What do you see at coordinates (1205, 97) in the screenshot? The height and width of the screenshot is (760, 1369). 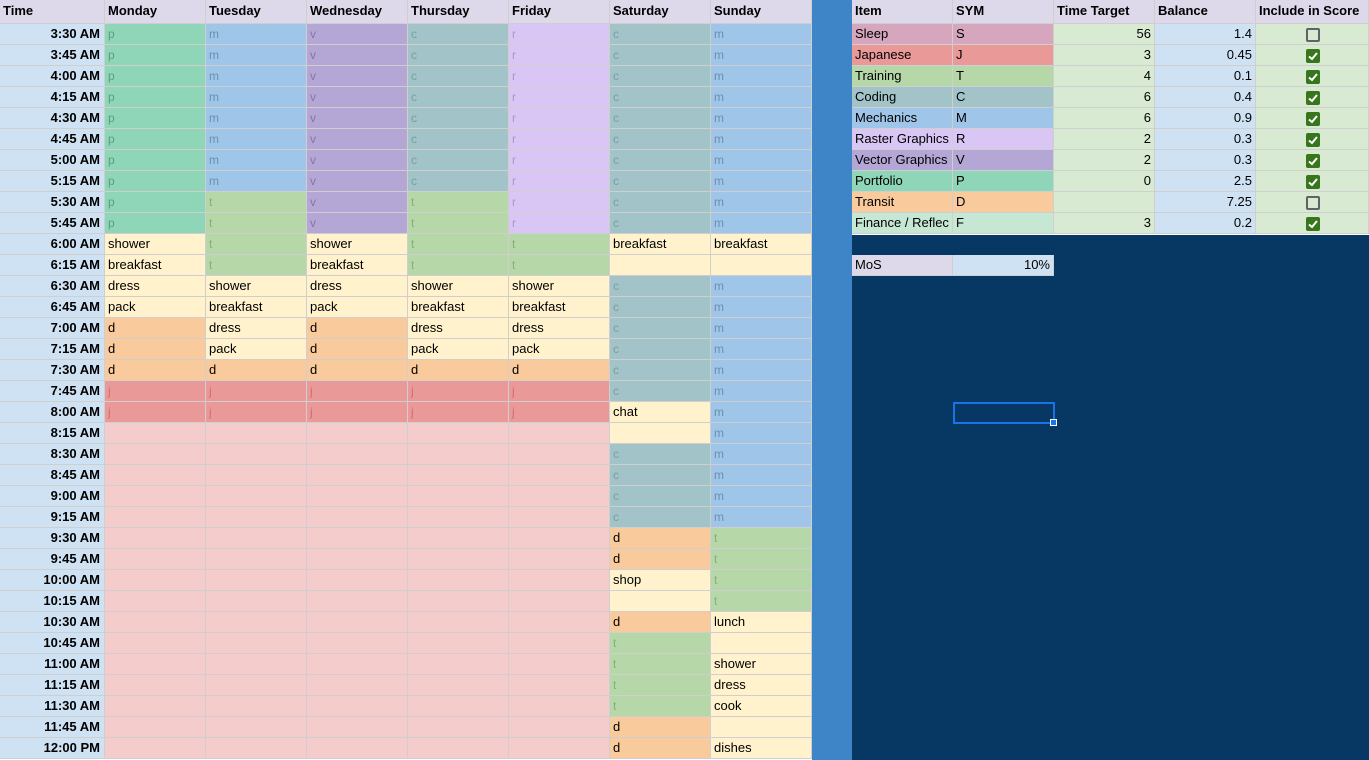 I see `summary-balance: 0.4` at bounding box center [1205, 97].